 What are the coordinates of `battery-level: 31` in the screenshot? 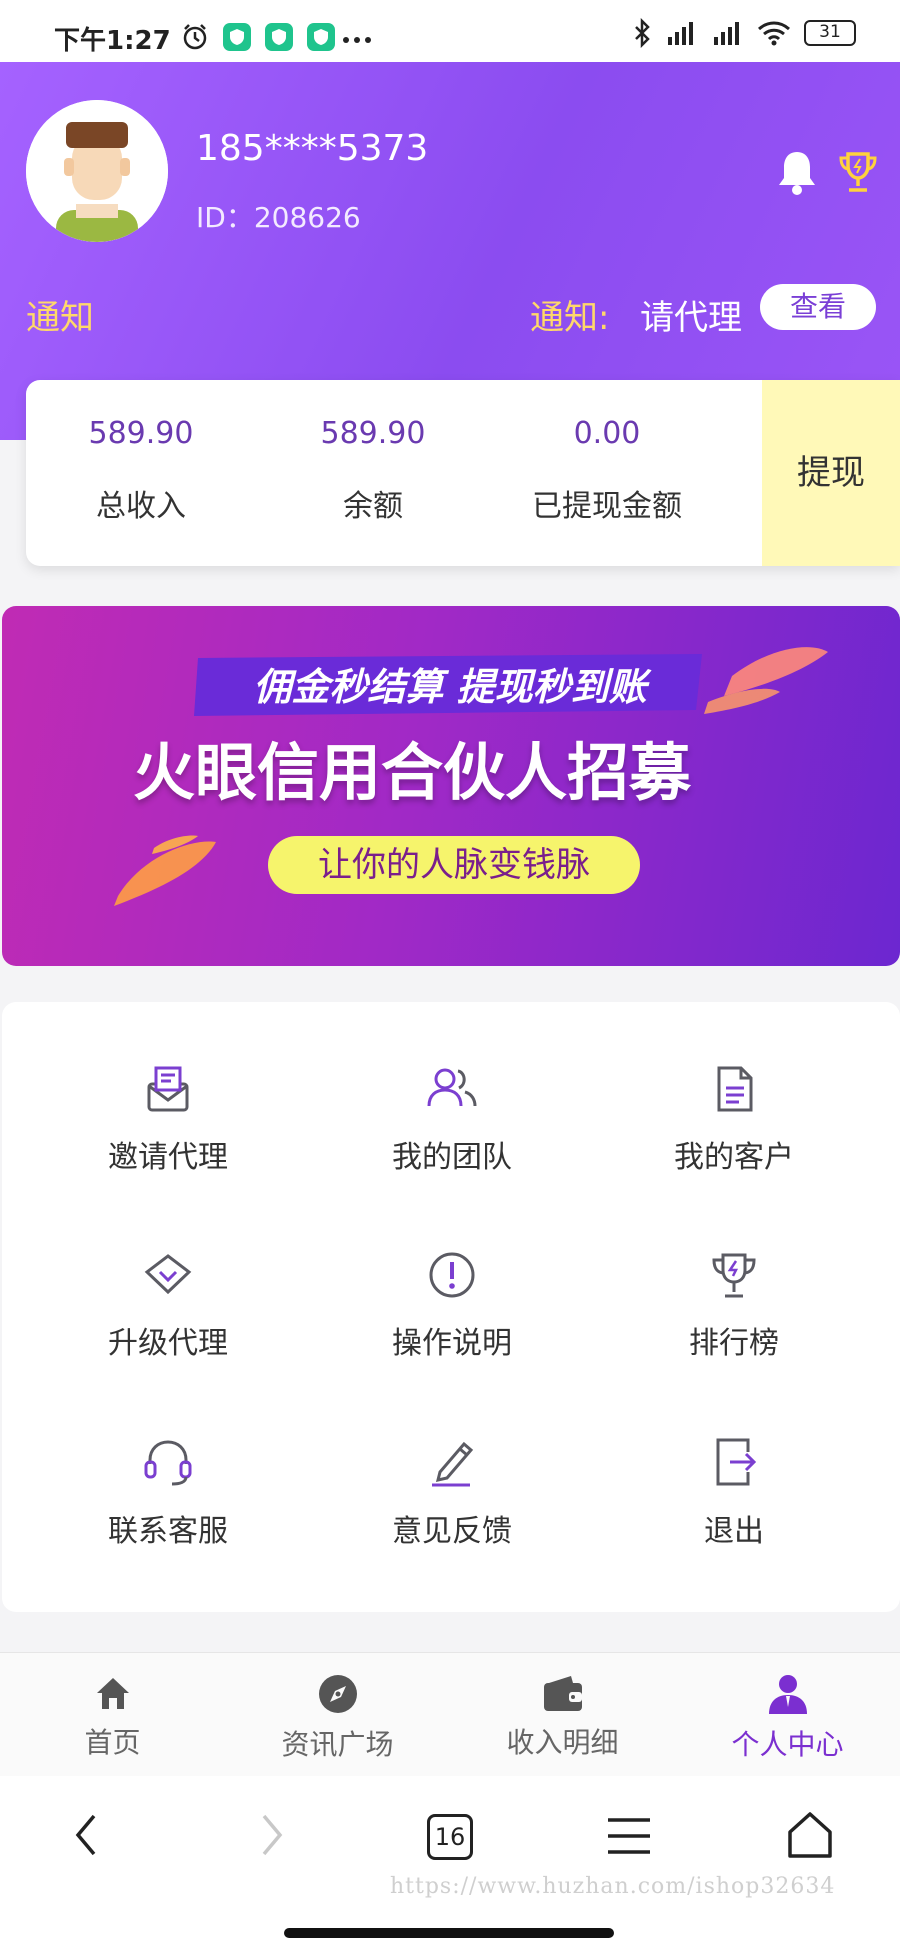 It's located at (830, 32).